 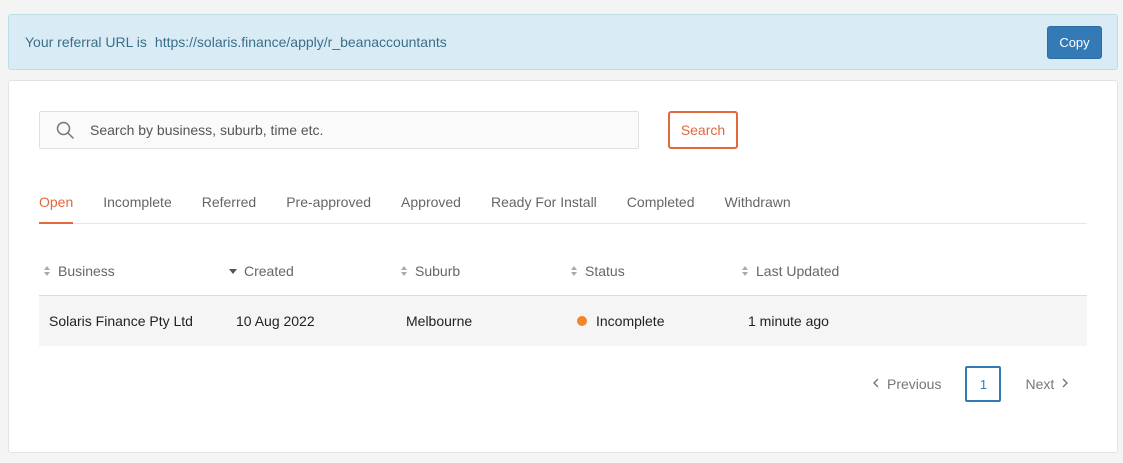 What do you see at coordinates (328, 204) in the screenshot?
I see `tab-pre-approved: Pre-approved` at bounding box center [328, 204].